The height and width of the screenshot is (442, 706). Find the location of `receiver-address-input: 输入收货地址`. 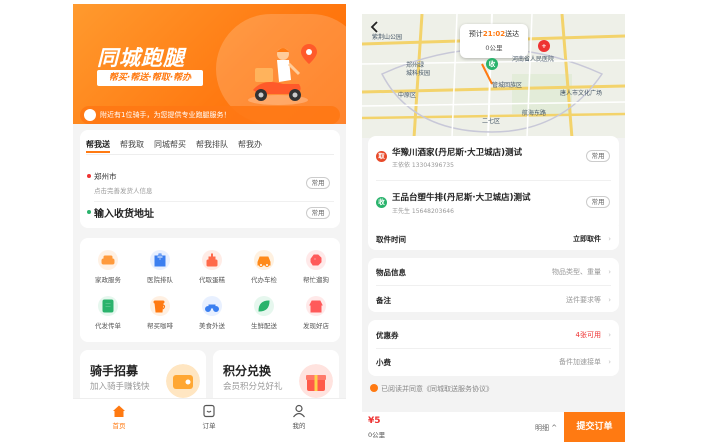

receiver-address-input: 输入收货地址 is located at coordinates (124, 212).